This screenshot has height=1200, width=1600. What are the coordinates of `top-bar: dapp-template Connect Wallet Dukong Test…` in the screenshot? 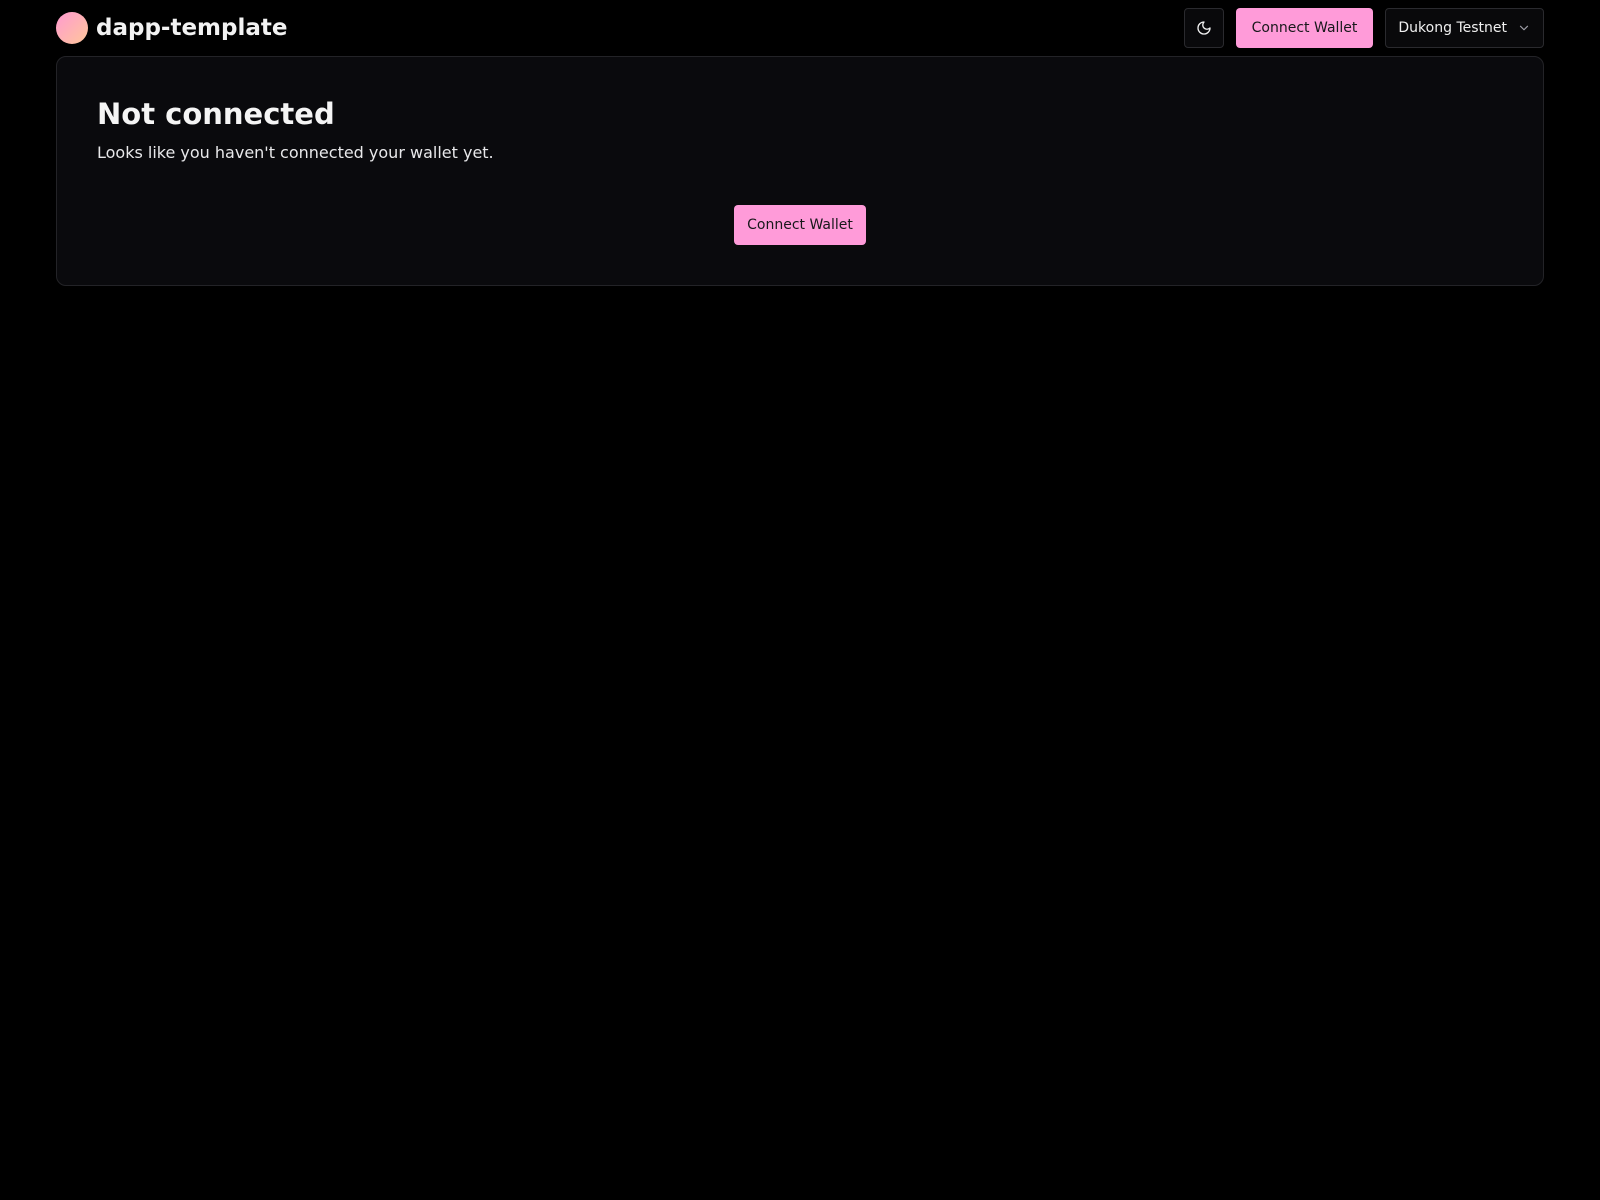 It's located at (800, 28).